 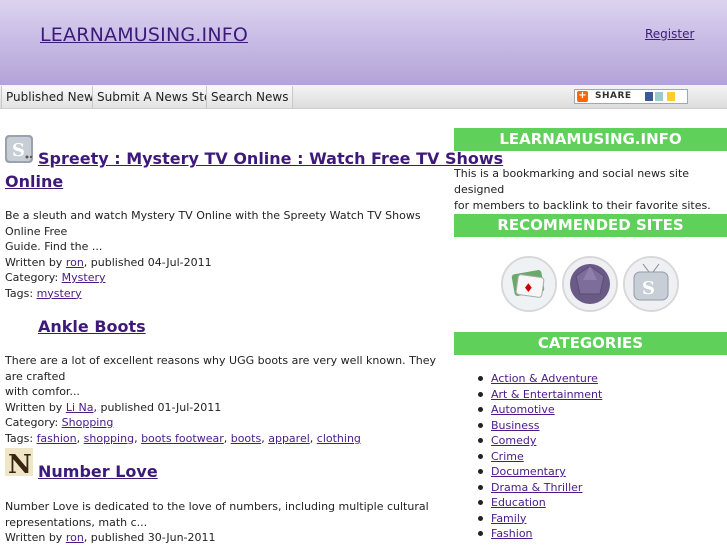 I want to click on list-item: Documentary, so click(x=539, y=472).